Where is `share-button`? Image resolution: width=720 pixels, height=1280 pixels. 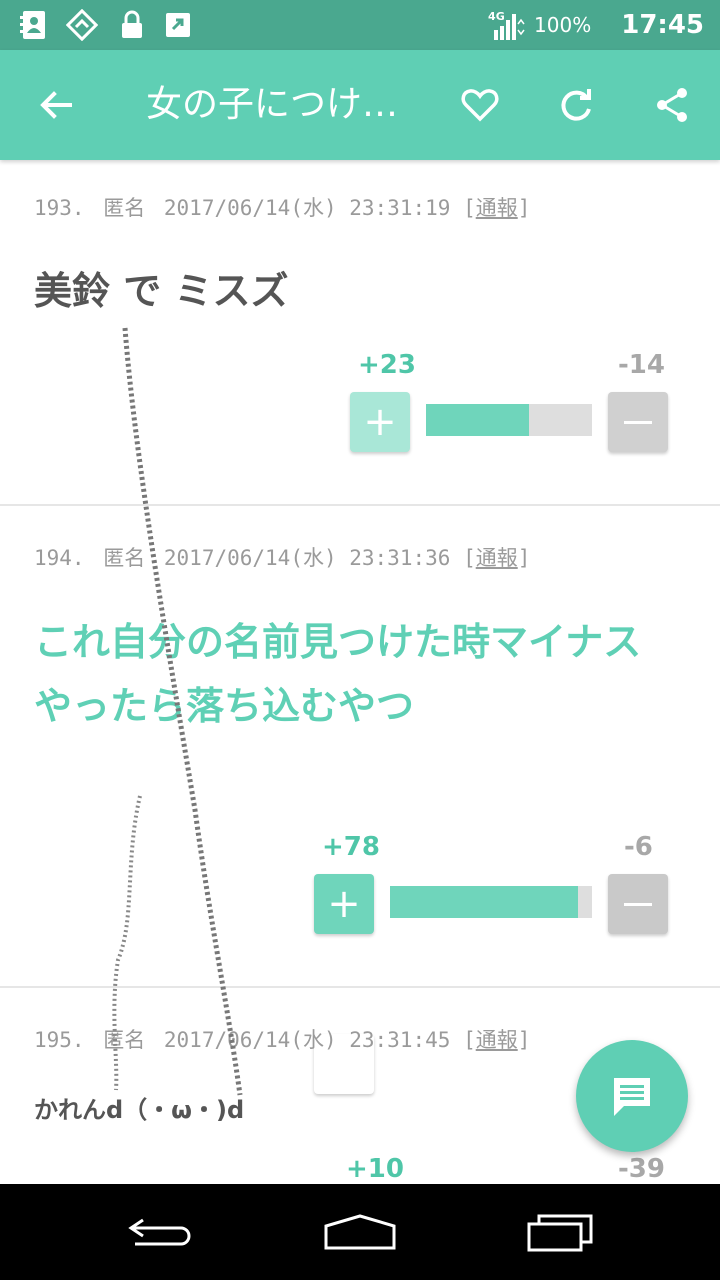 share-button is located at coordinates (672, 105).